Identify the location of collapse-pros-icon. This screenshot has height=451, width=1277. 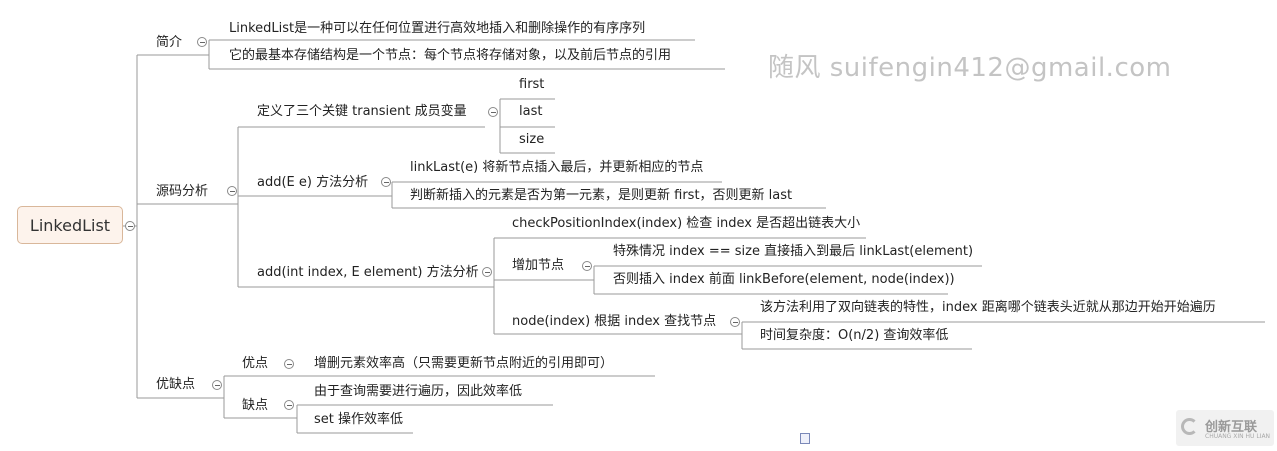
(289, 364).